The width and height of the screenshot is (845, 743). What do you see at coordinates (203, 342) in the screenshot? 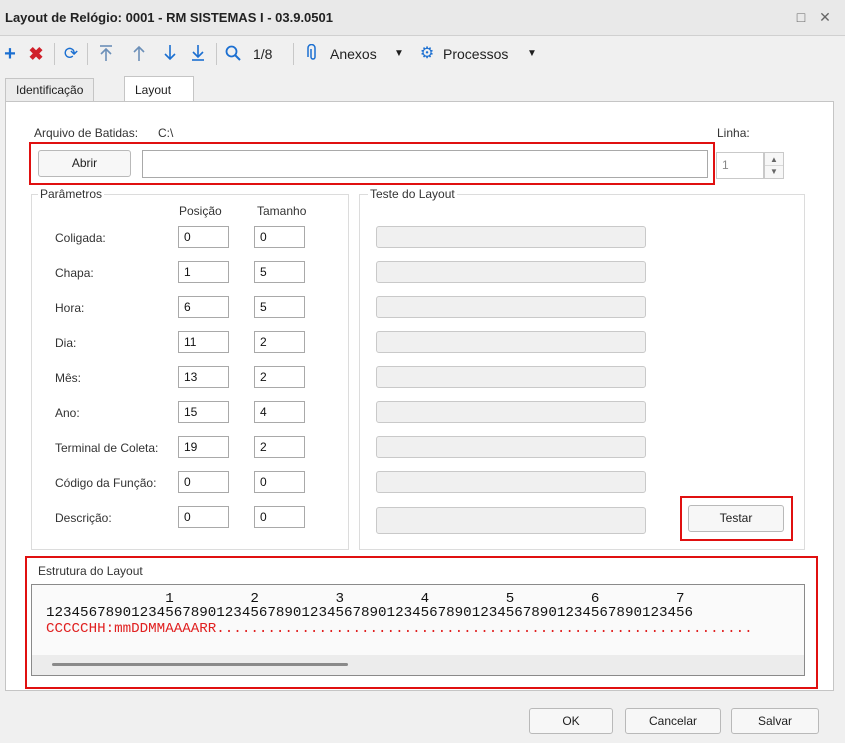
I see `dia-posicao-field: 11` at bounding box center [203, 342].